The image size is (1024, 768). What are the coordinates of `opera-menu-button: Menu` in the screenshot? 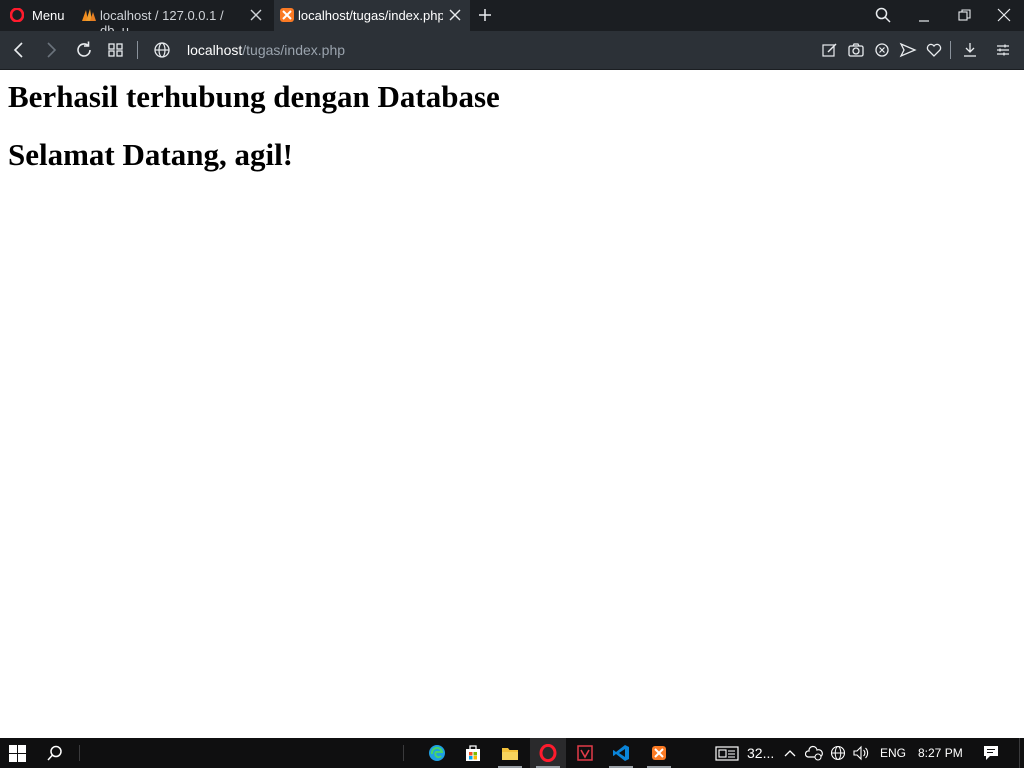 It's located at (36, 15).